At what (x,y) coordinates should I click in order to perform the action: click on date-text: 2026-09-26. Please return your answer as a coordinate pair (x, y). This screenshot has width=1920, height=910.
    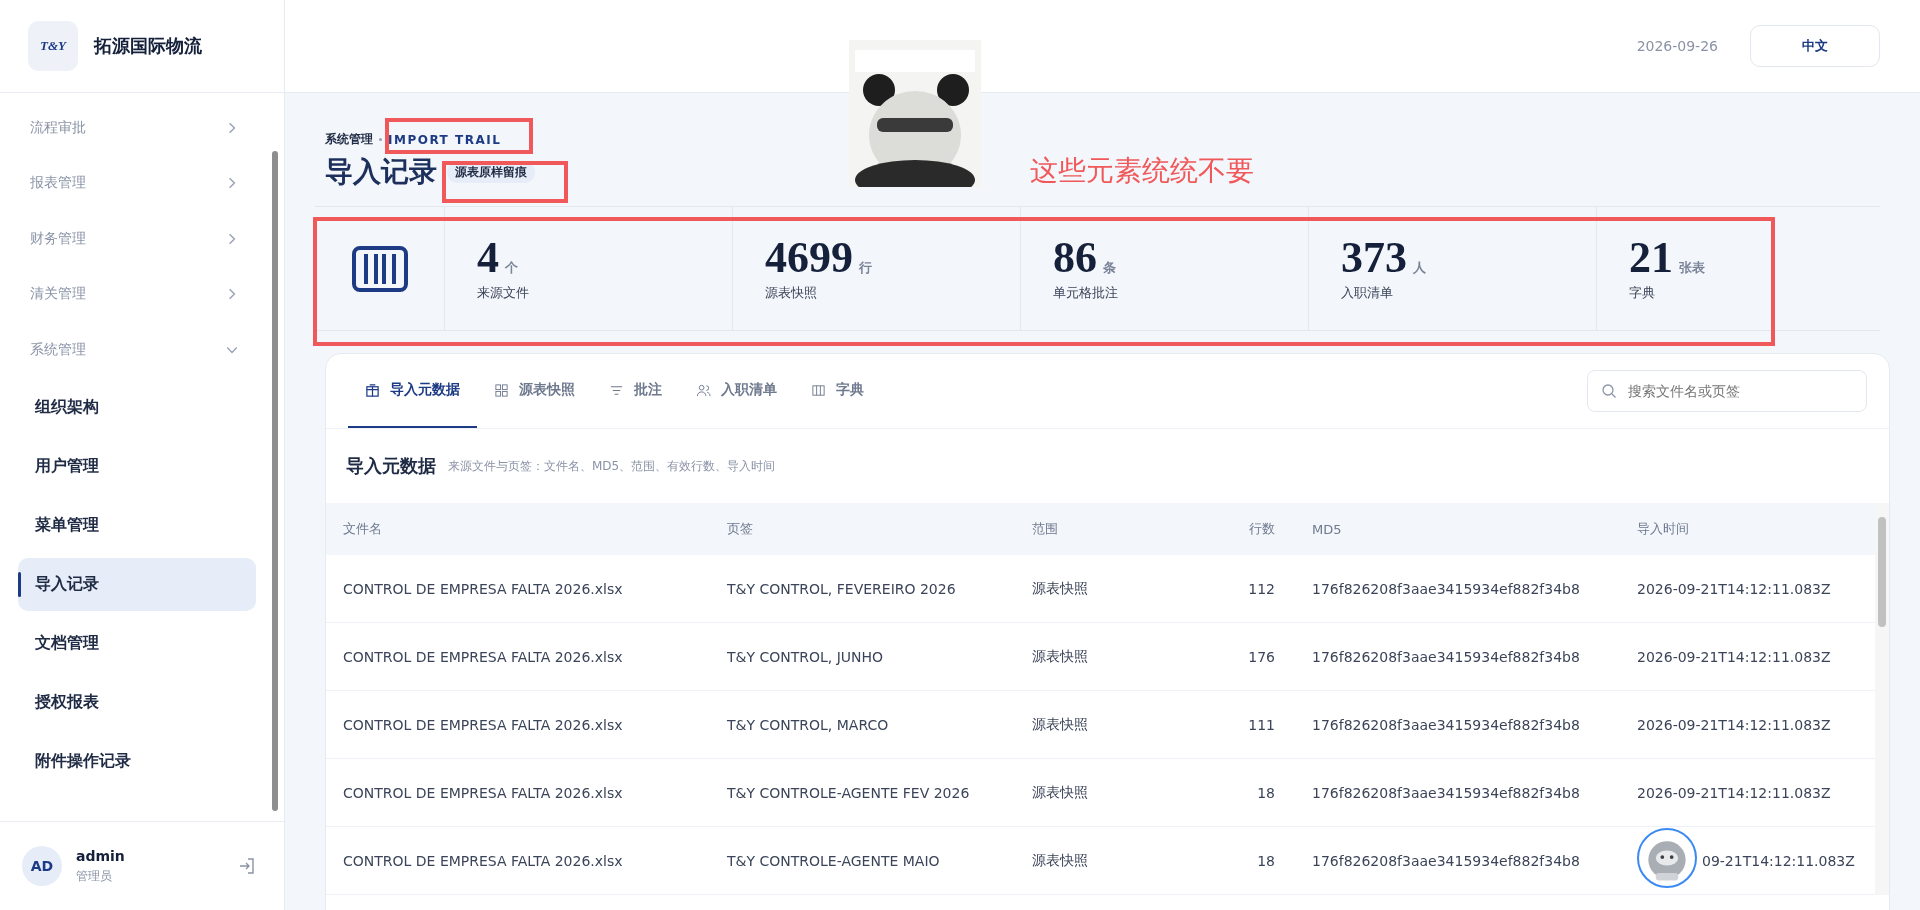
    Looking at the image, I should click on (1677, 46).